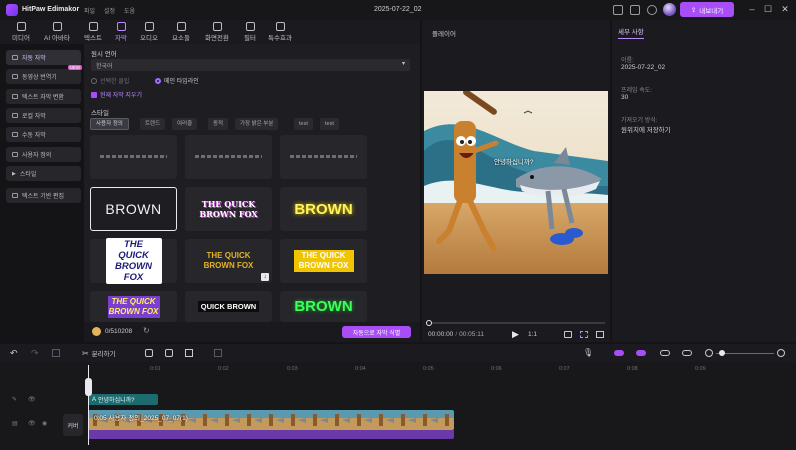  I want to click on avatar, so click(669, 9).